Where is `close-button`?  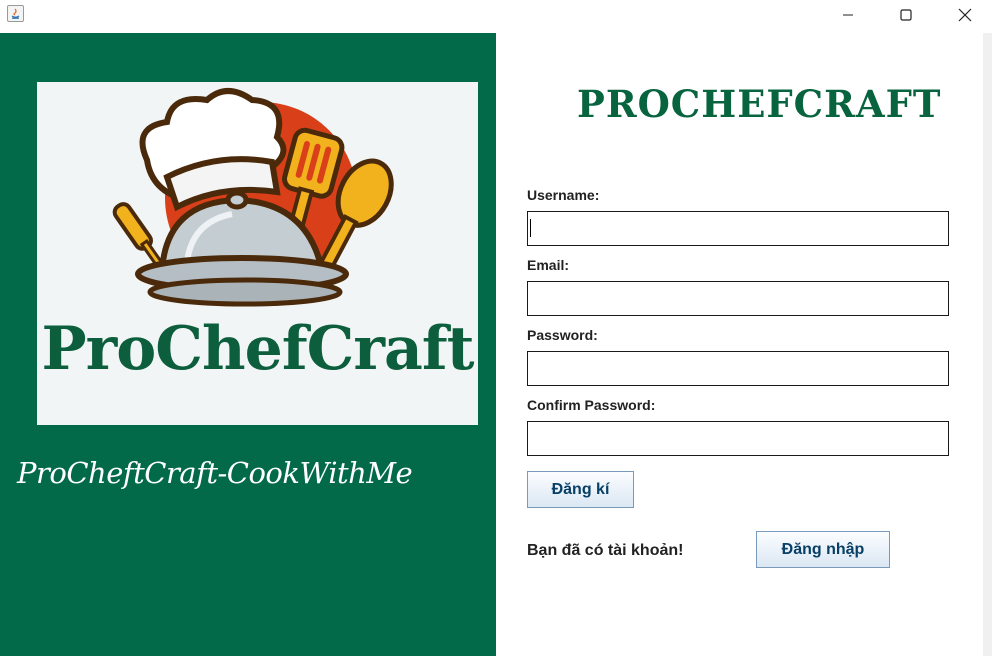 close-button is located at coordinates (965, 15).